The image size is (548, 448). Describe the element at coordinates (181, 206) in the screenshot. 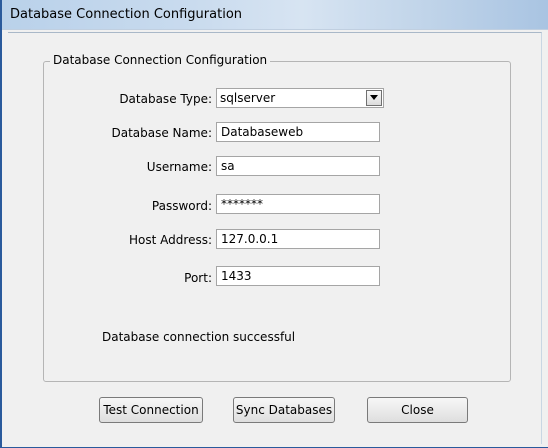

I see `password-label: Password:` at that location.